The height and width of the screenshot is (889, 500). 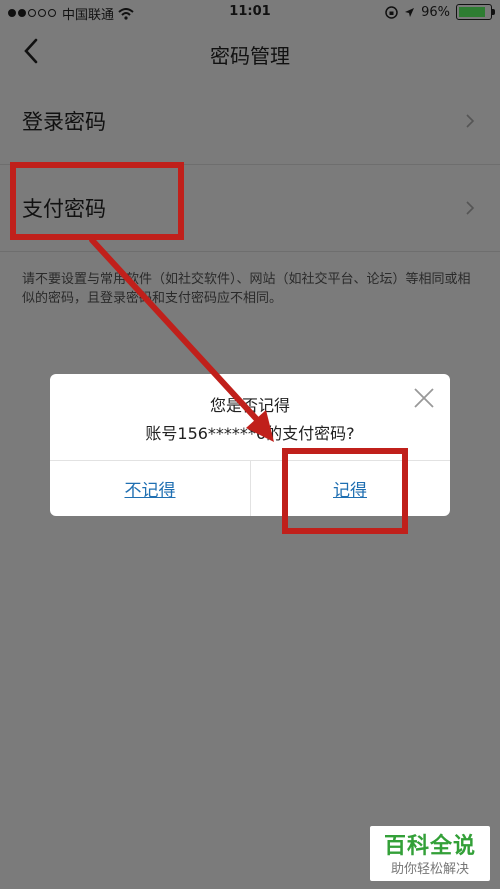 I want to click on watermark-brand: 百科全说, so click(x=429, y=846).